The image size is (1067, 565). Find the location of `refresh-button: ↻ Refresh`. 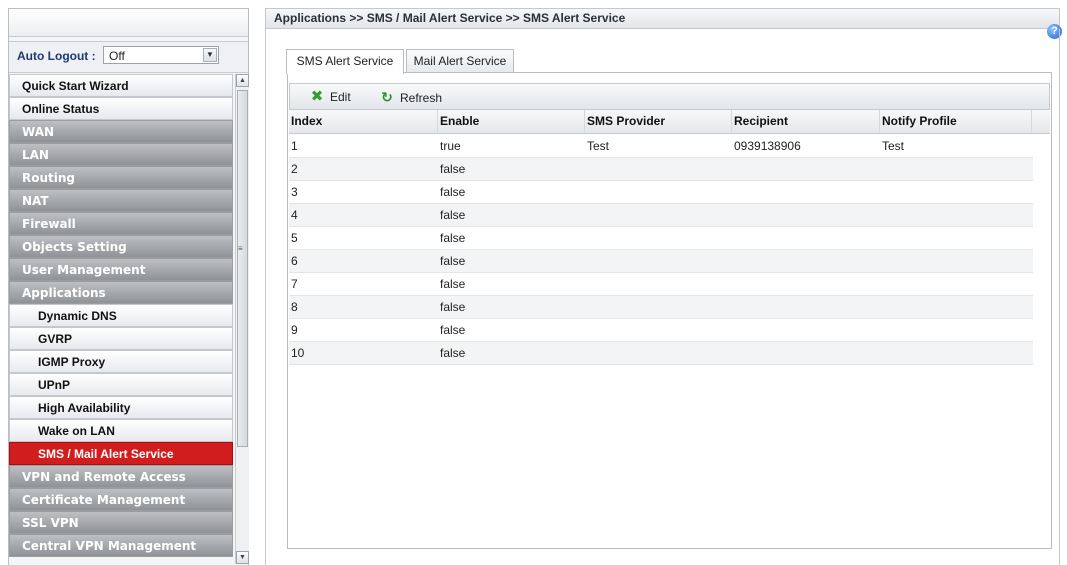

refresh-button: ↻ Refresh is located at coordinates (410, 97).